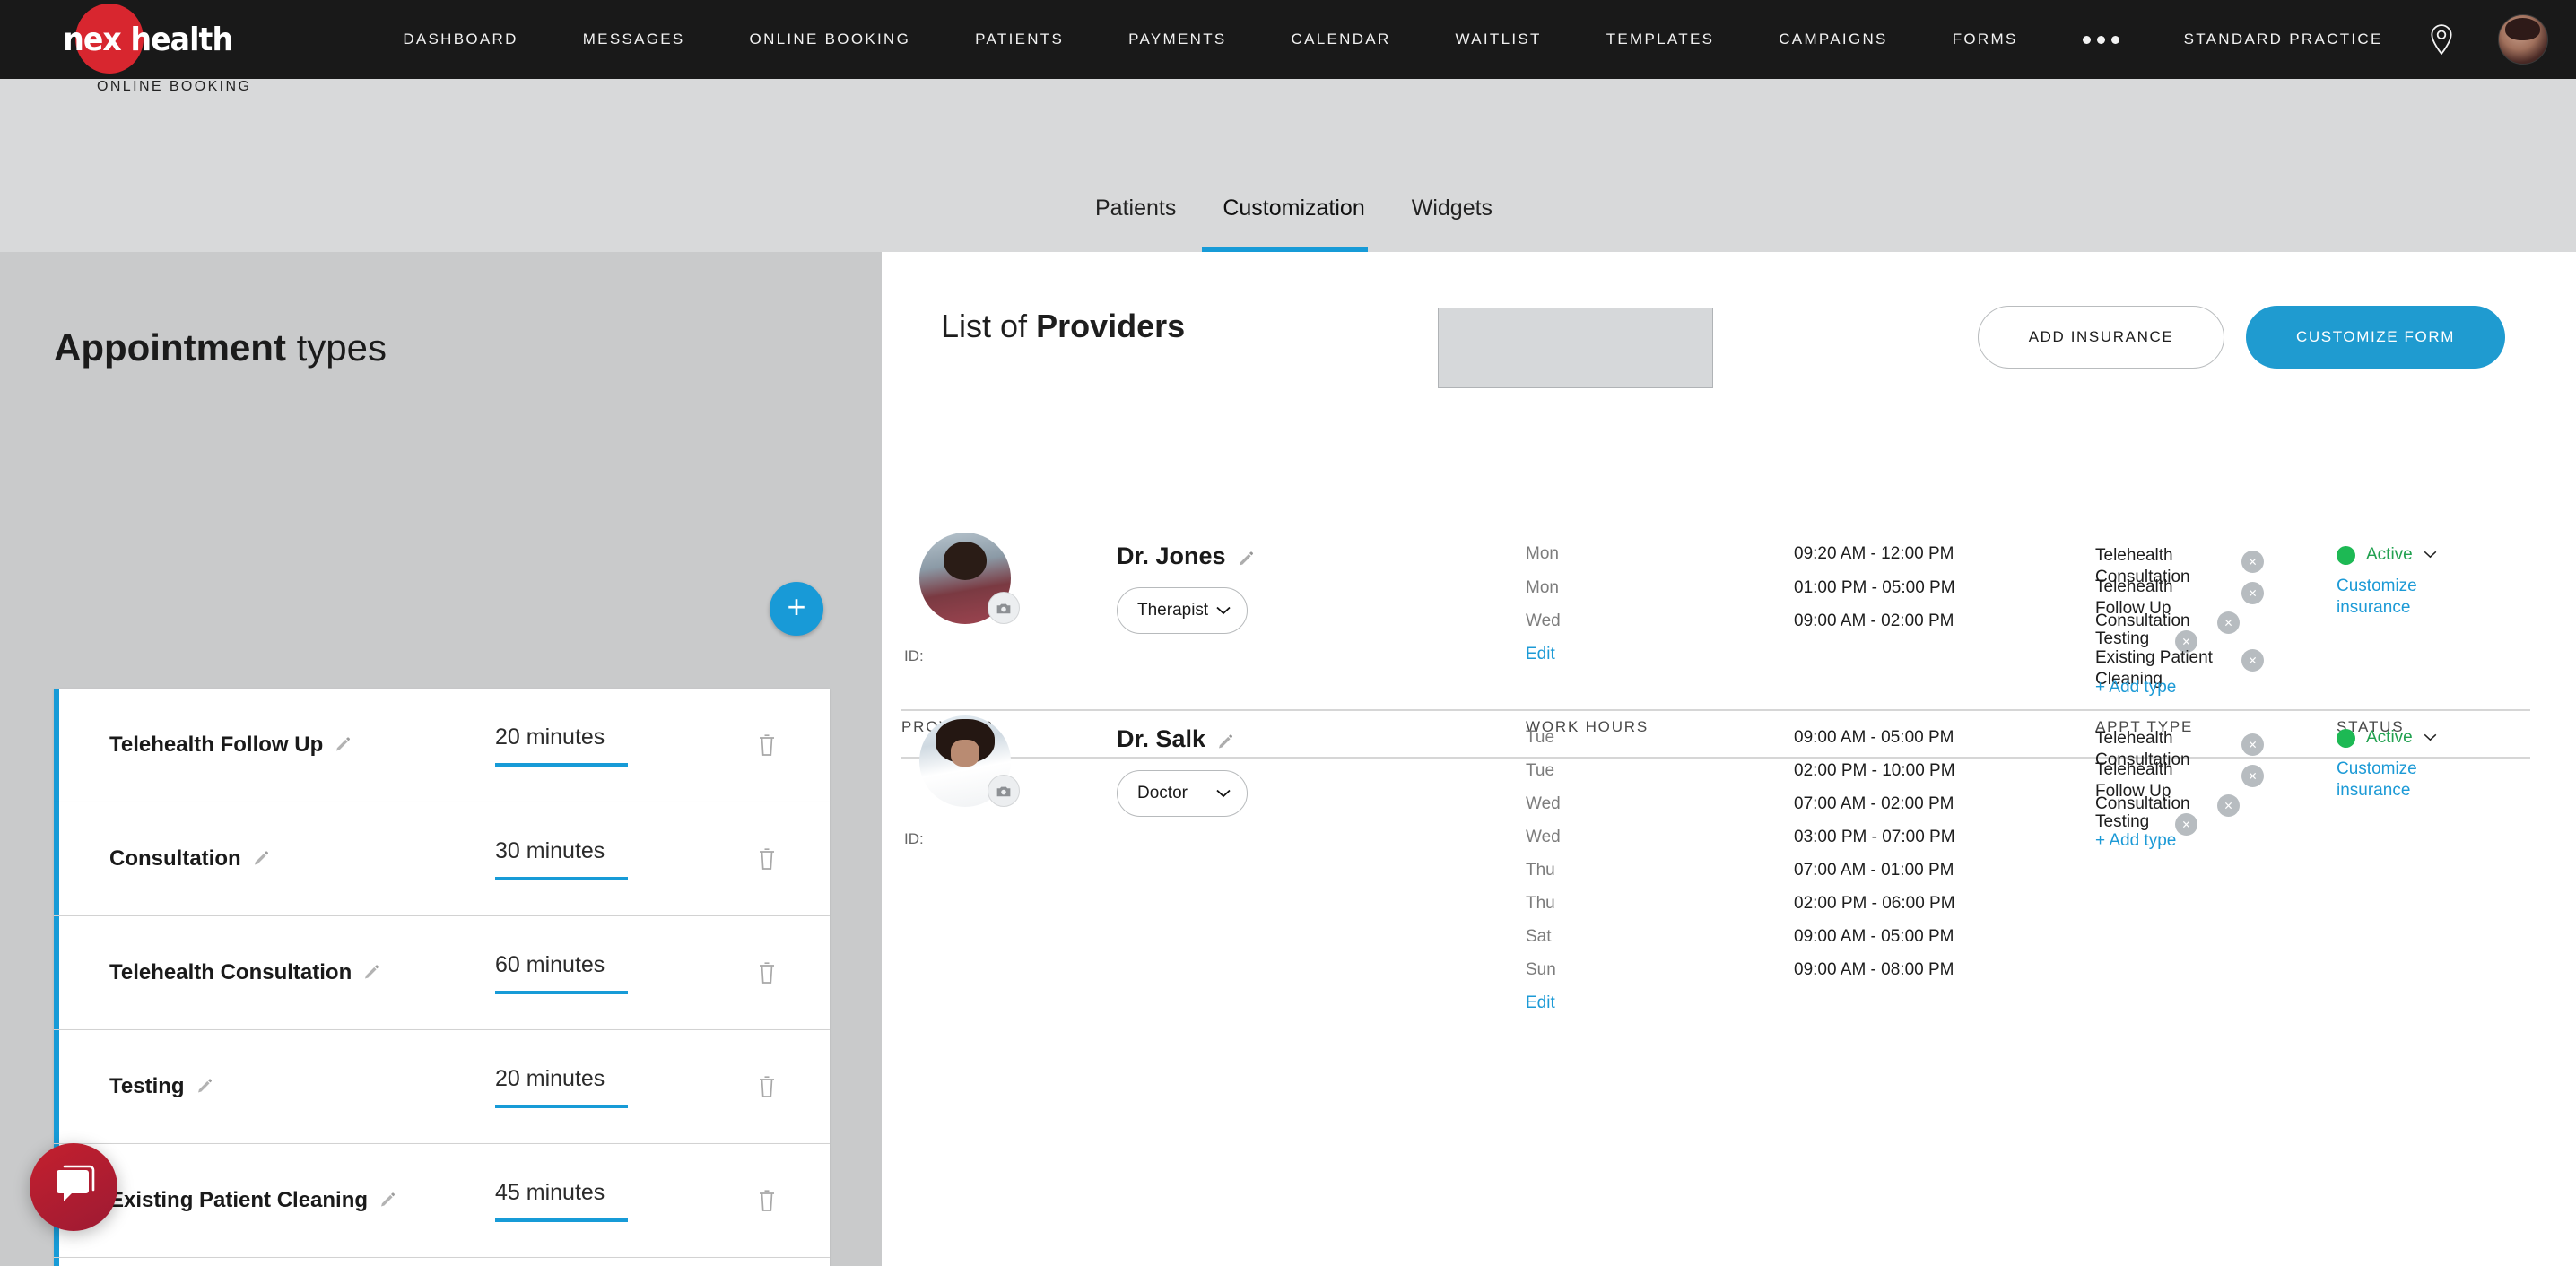 Image resolution: width=2576 pixels, height=1266 pixels. I want to click on providers-title: List of Providers, so click(1063, 326).